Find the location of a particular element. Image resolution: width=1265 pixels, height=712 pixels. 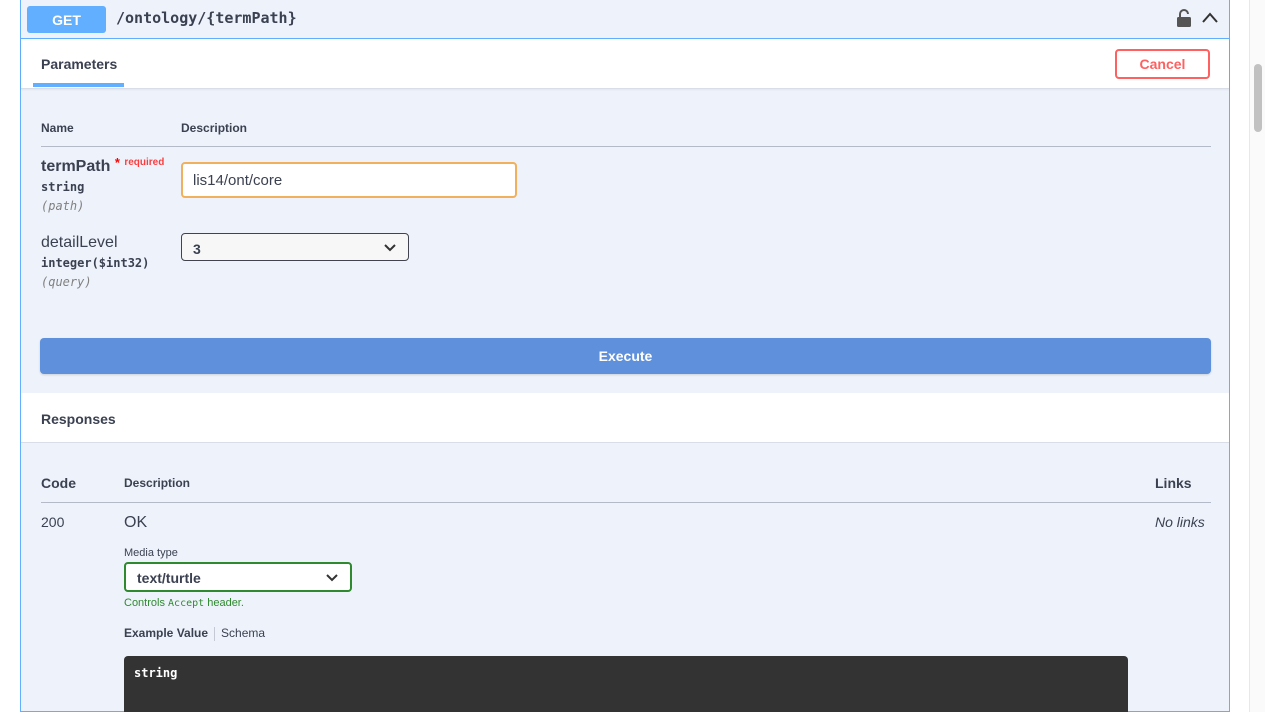

example-code-block: string is located at coordinates (626, 684).